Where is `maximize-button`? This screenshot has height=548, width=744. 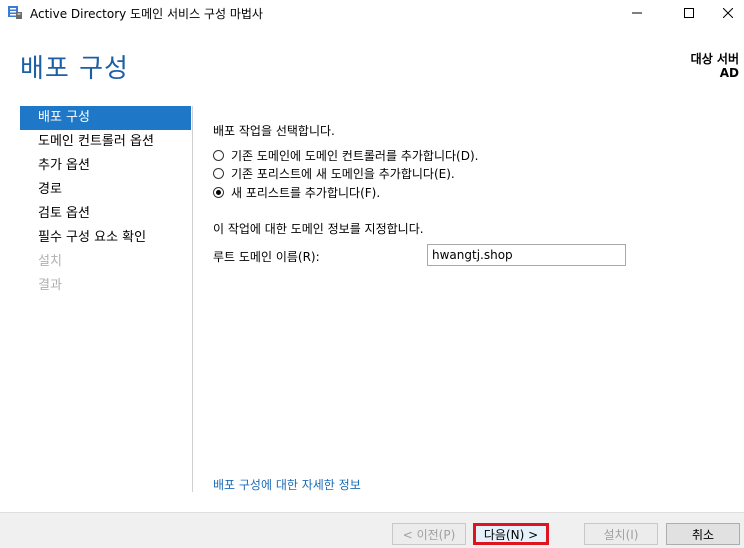
maximize-button is located at coordinates (689, 13).